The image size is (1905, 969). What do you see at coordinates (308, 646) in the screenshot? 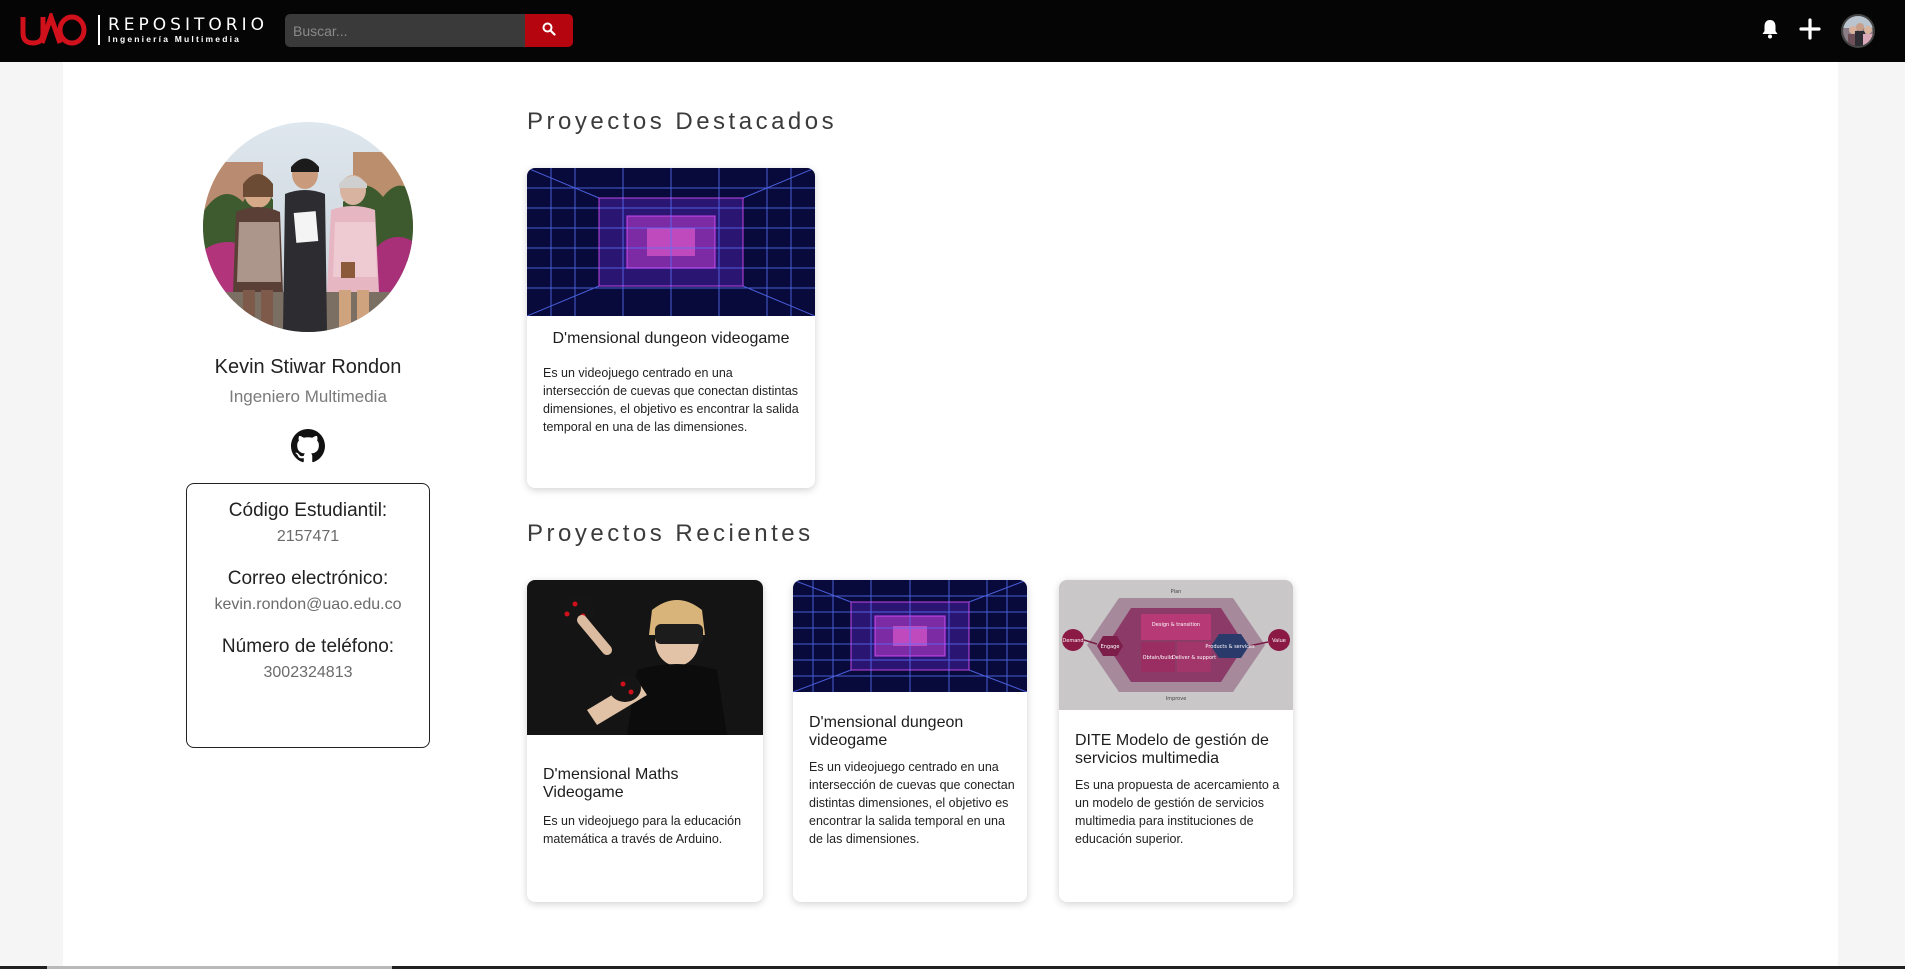
I see `phone-label: Número de teléfono:` at bounding box center [308, 646].